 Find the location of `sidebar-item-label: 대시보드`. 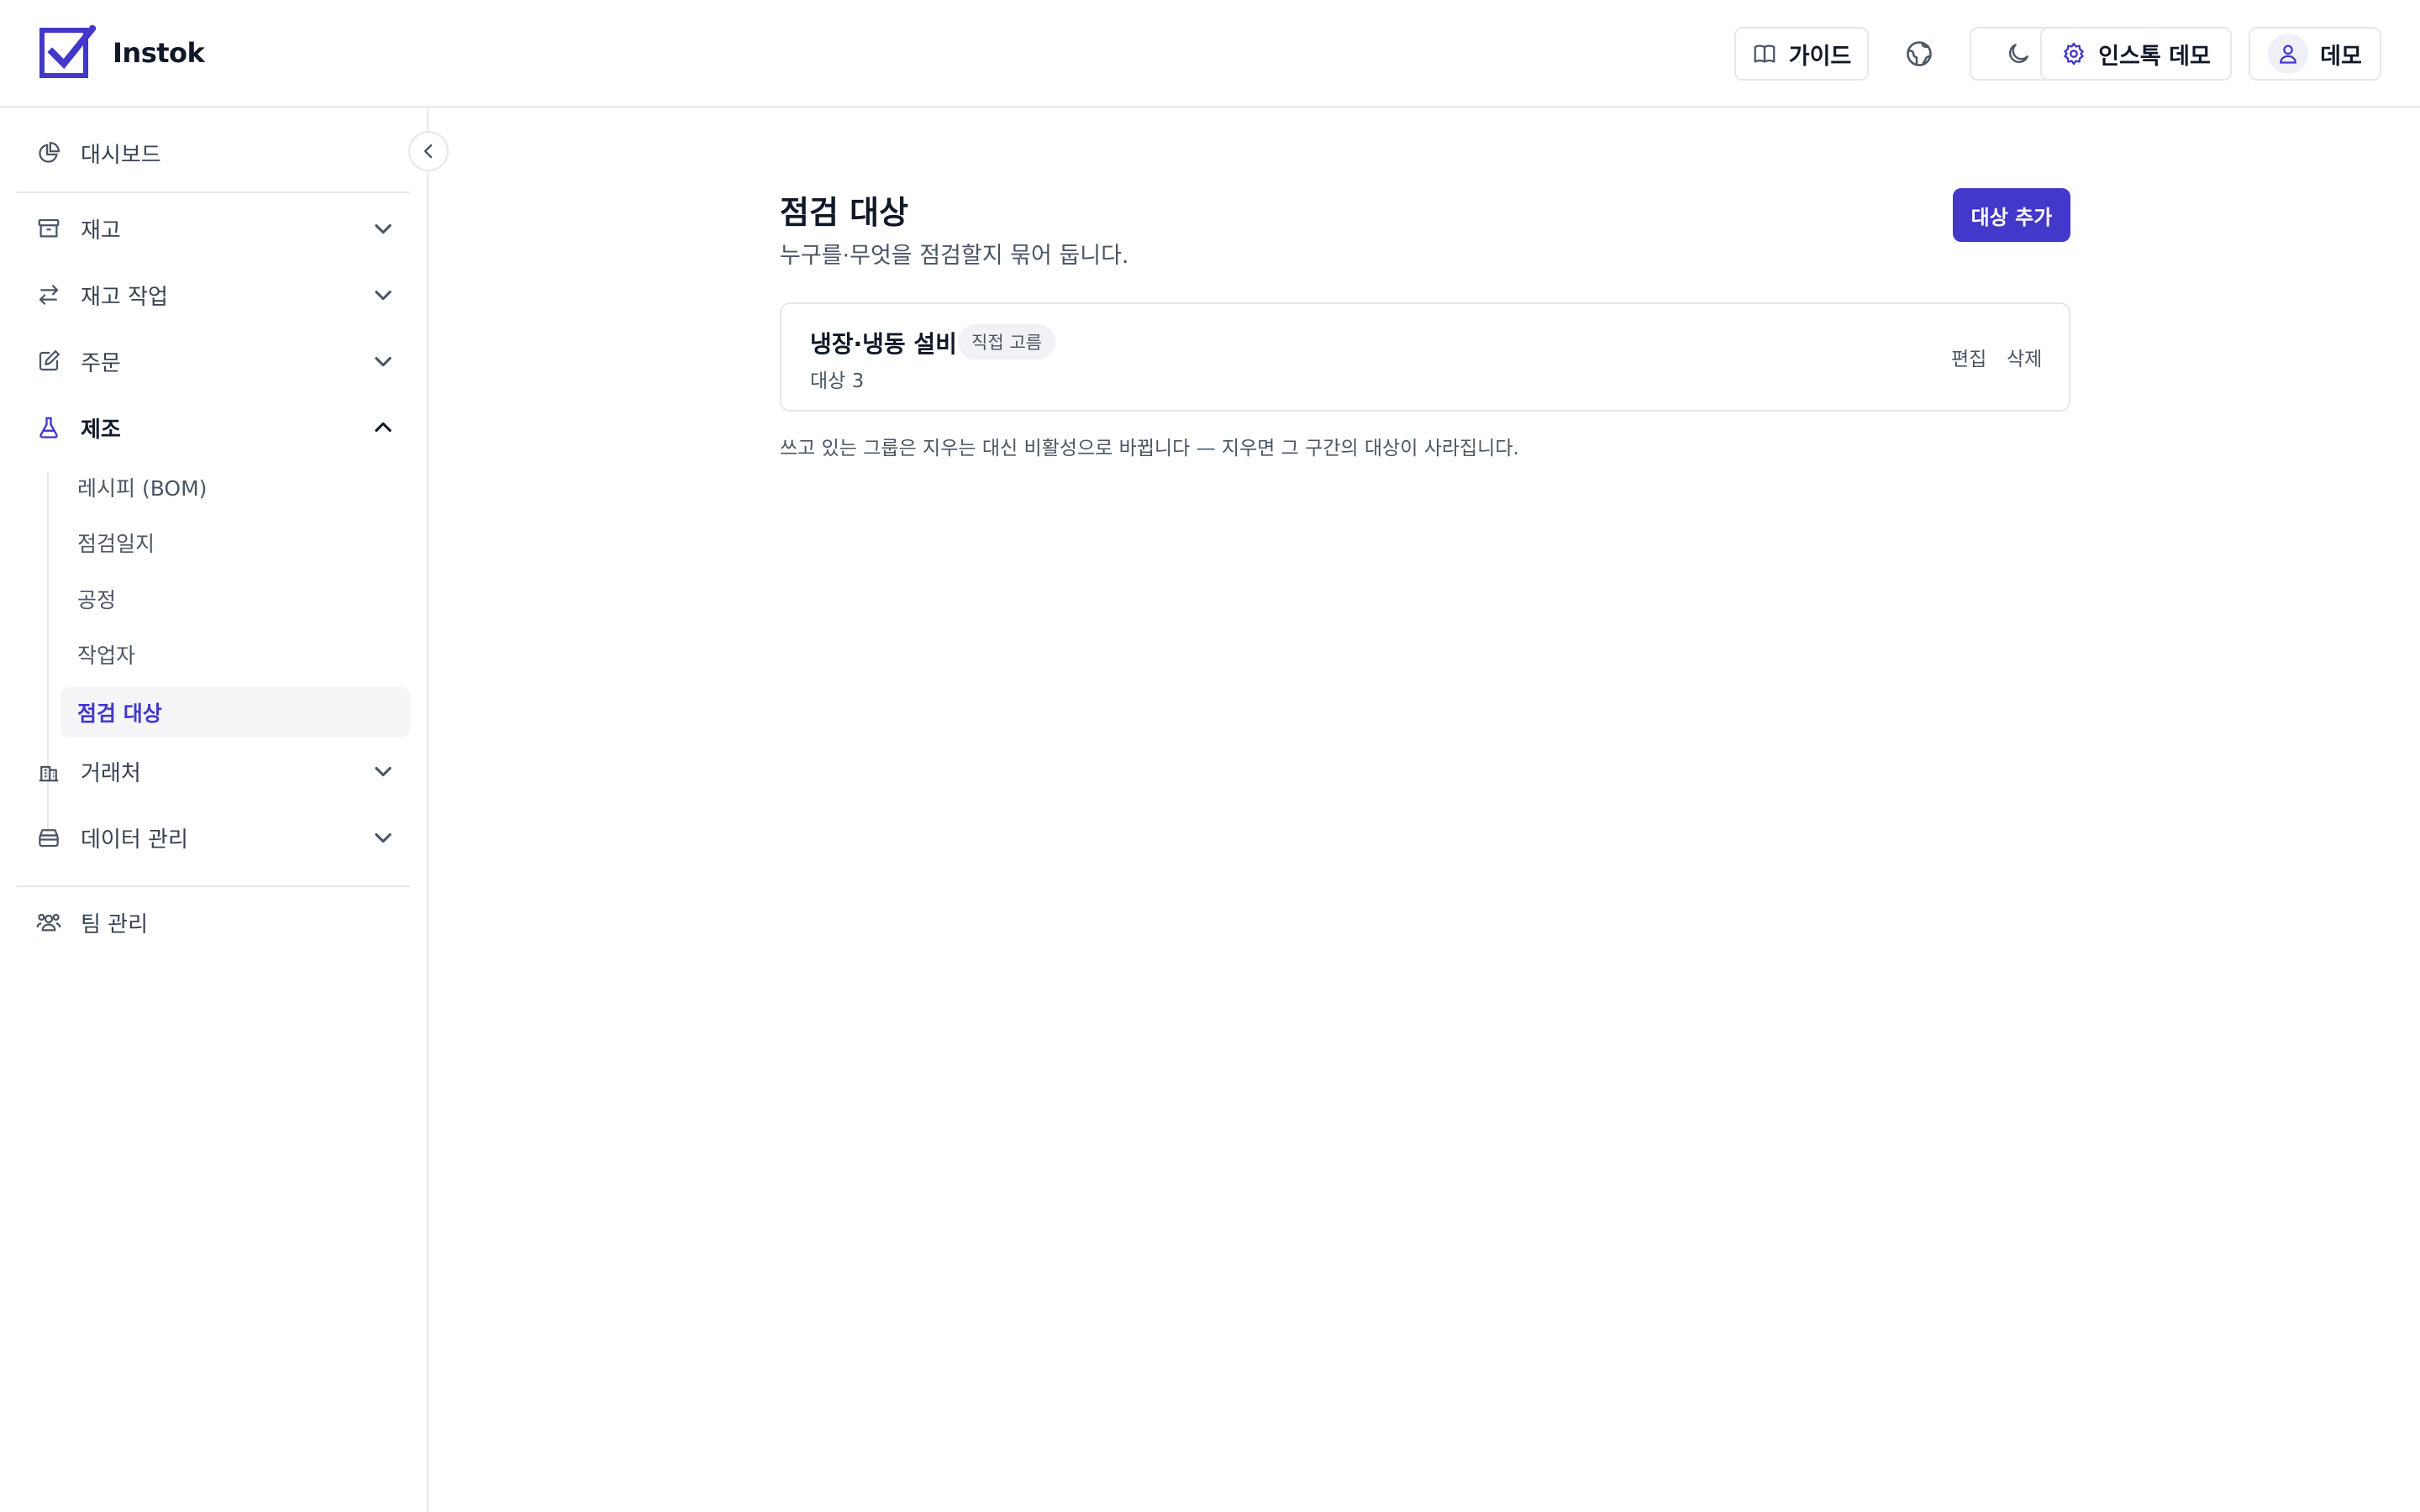

sidebar-item-label: 대시보드 is located at coordinates (121, 155).